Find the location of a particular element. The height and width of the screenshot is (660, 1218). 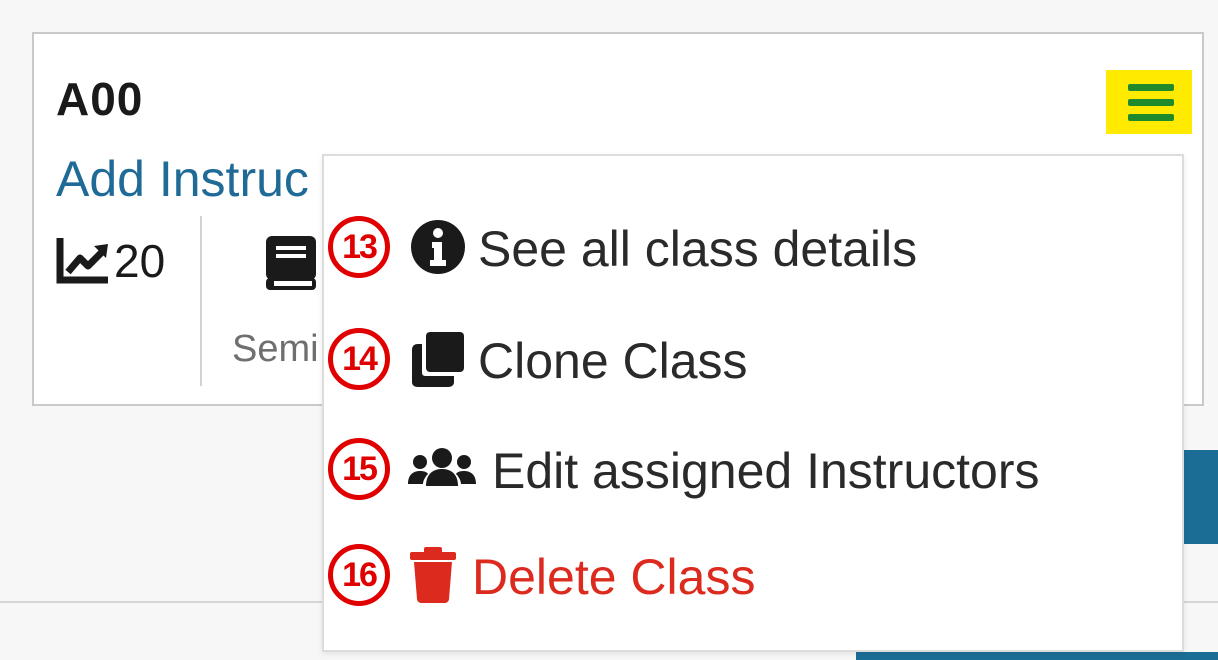

clone-icon is located at coordinates (438, 359).